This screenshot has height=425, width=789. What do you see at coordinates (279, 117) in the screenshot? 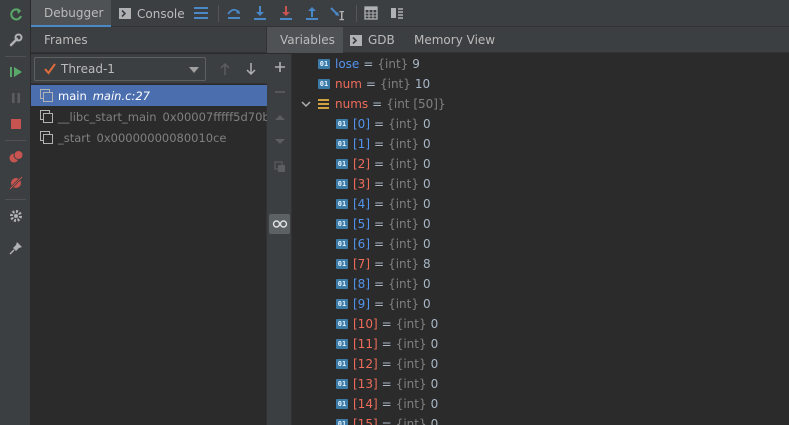
I see `move-up-icon` at bounding box center [279, 117].